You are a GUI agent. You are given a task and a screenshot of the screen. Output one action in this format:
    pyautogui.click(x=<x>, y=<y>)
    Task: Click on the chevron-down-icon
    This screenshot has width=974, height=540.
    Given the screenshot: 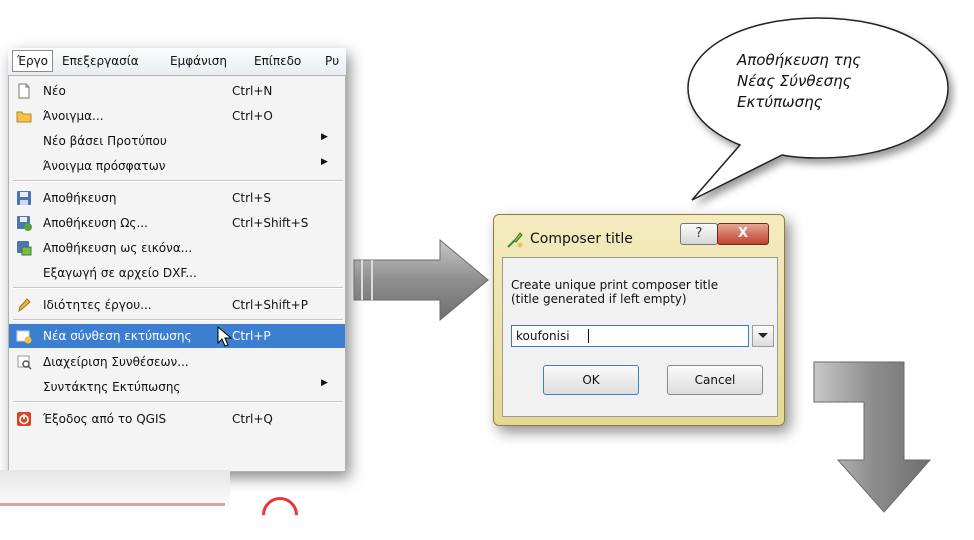 What is the action you would take?
    pyautogui.click(x=763, y=335)
    